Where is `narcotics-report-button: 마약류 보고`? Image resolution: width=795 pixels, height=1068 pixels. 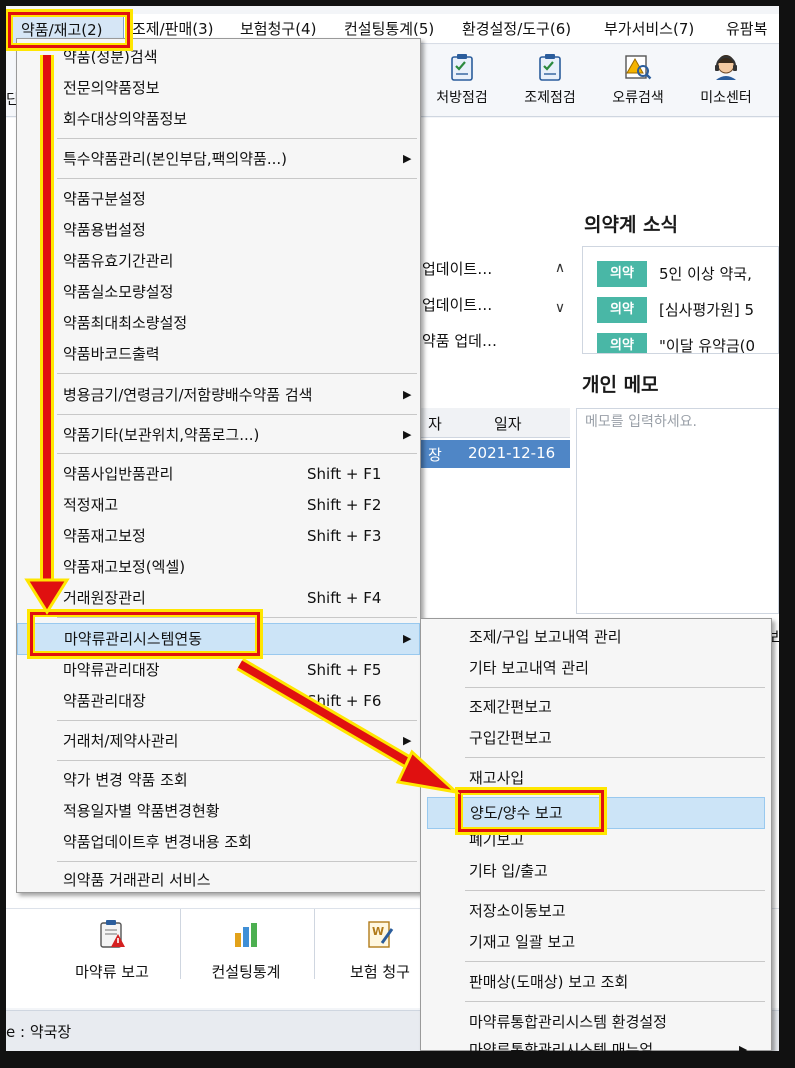
narcotics-report-button: 마약류 보고 is located at coordinates (112, 954).